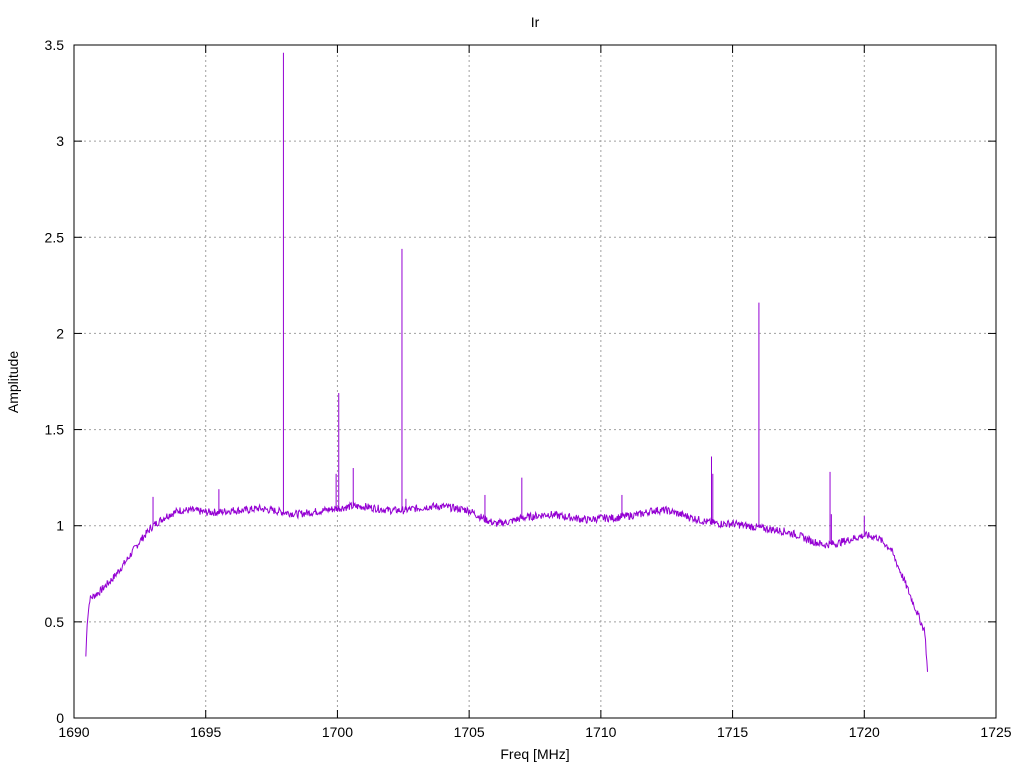 The image size is (1024, 768). I want to click on y-tick-label: 2, so click(60, 333).